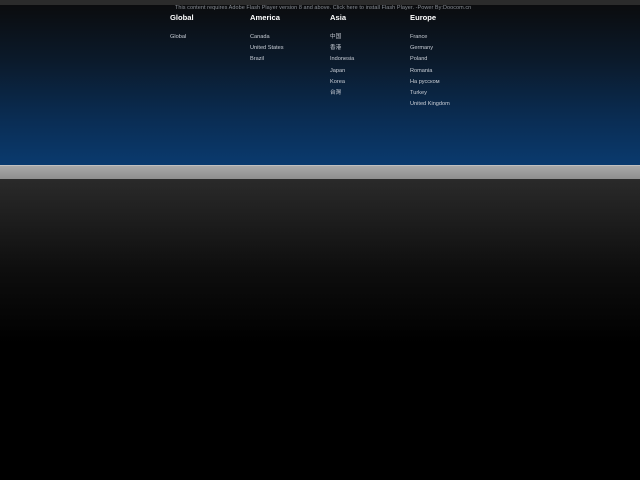  I want to click on country-link-japan: Japan, so click(368, 72).